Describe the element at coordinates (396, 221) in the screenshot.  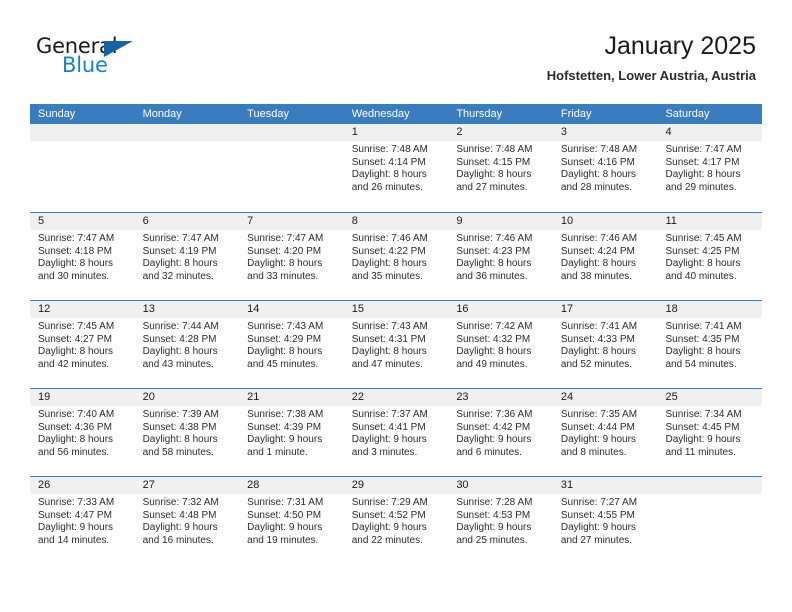
I see `day-number: 8` at that location.